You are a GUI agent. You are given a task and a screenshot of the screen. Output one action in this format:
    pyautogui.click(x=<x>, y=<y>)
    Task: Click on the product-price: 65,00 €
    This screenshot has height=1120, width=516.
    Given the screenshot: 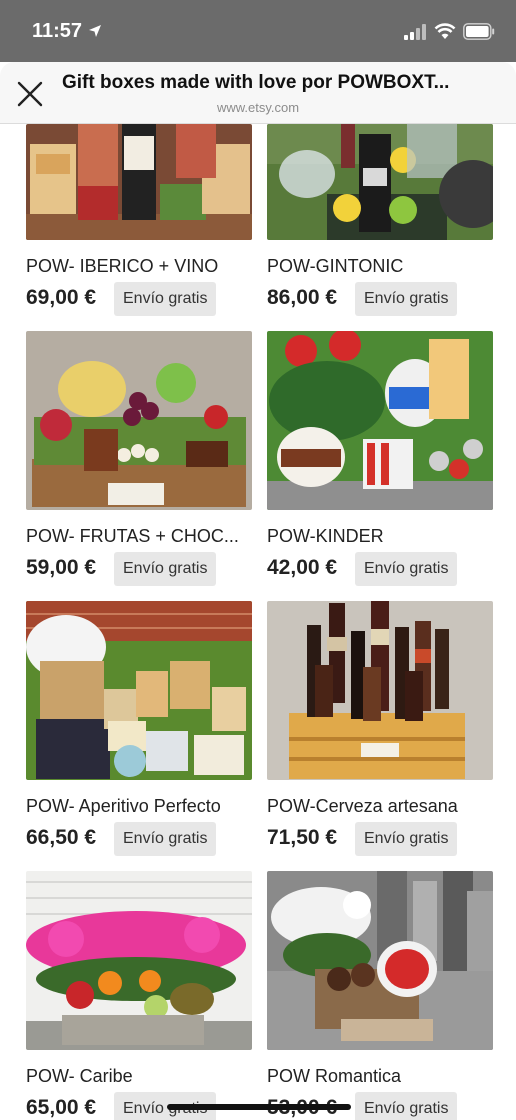 What is the action you would take?
    pyautogui.click(x=61, y=1107)
    